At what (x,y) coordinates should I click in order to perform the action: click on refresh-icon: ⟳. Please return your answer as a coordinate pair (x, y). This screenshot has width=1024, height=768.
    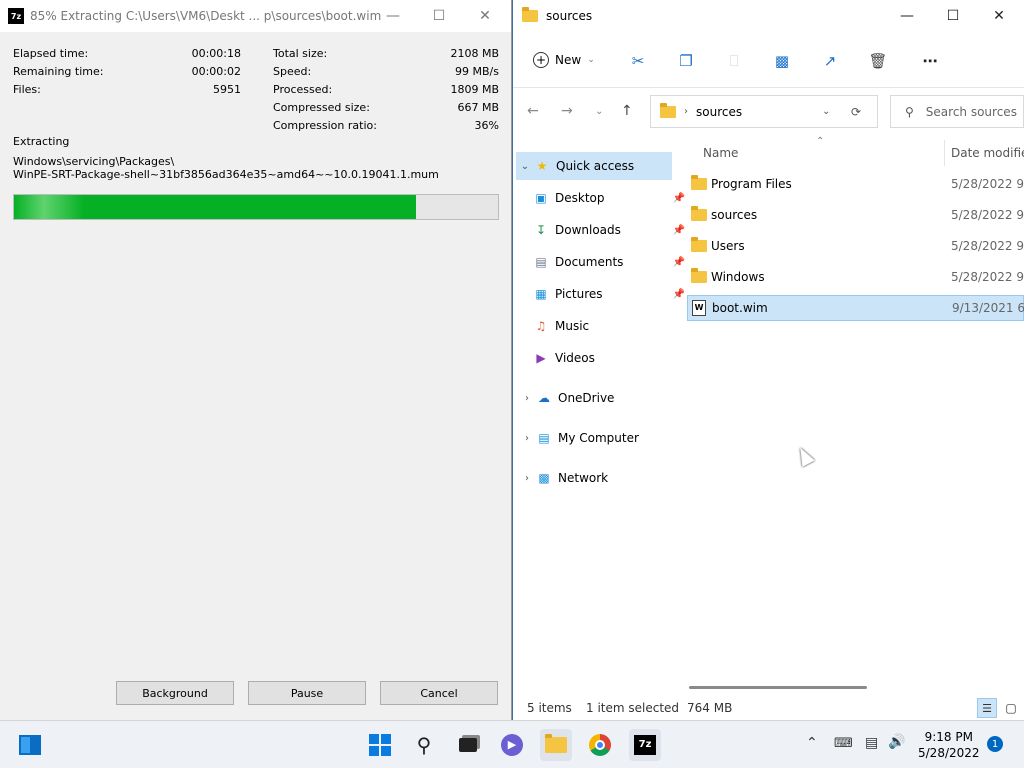
    Looking at the image, I should click on (856, 112).